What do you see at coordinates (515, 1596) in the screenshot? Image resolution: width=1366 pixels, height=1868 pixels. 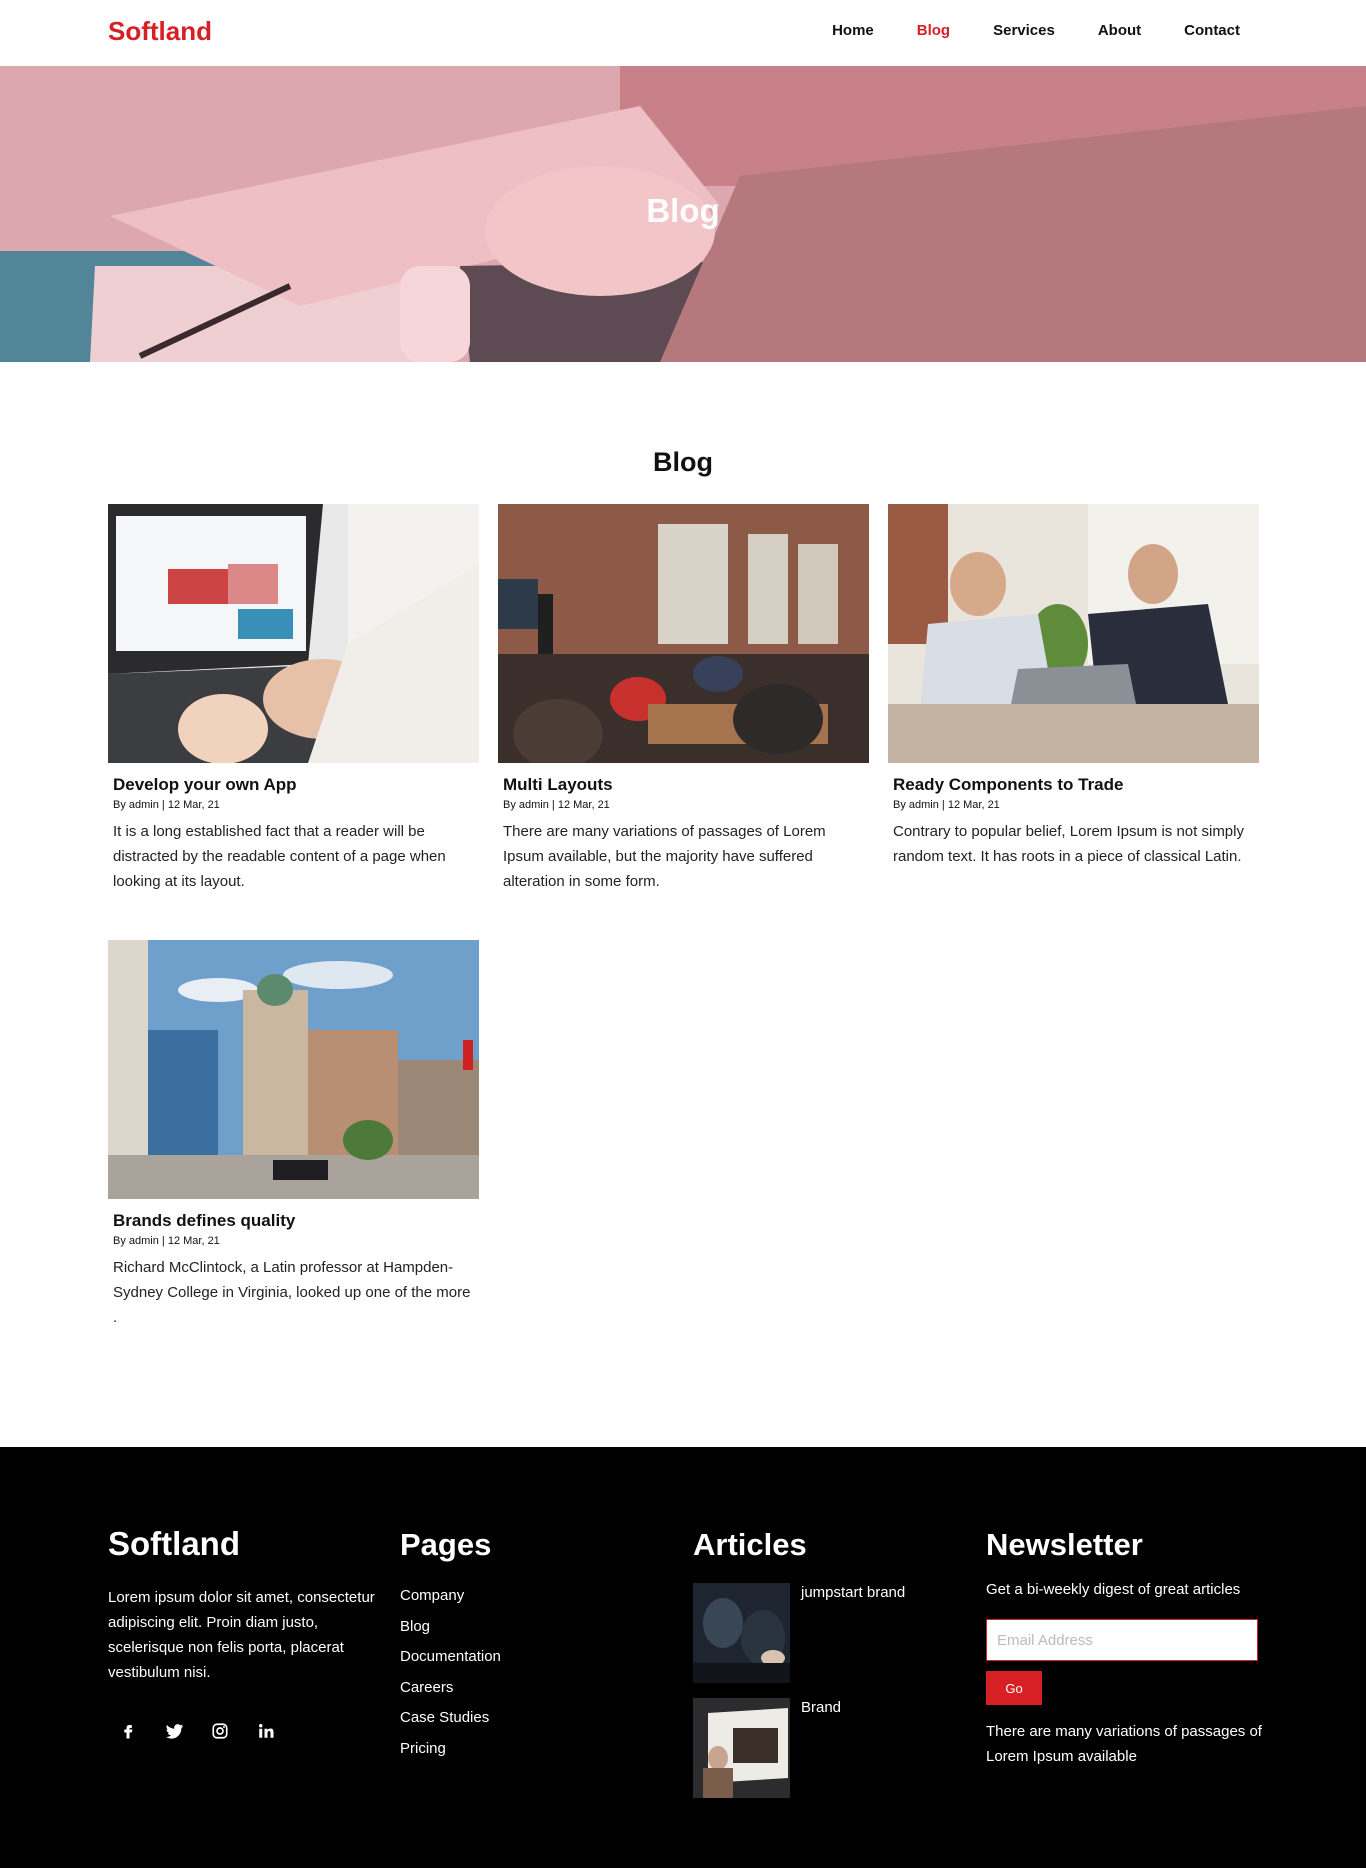 I see `footer-link-company: Company` at bounding box center [515, 1596].